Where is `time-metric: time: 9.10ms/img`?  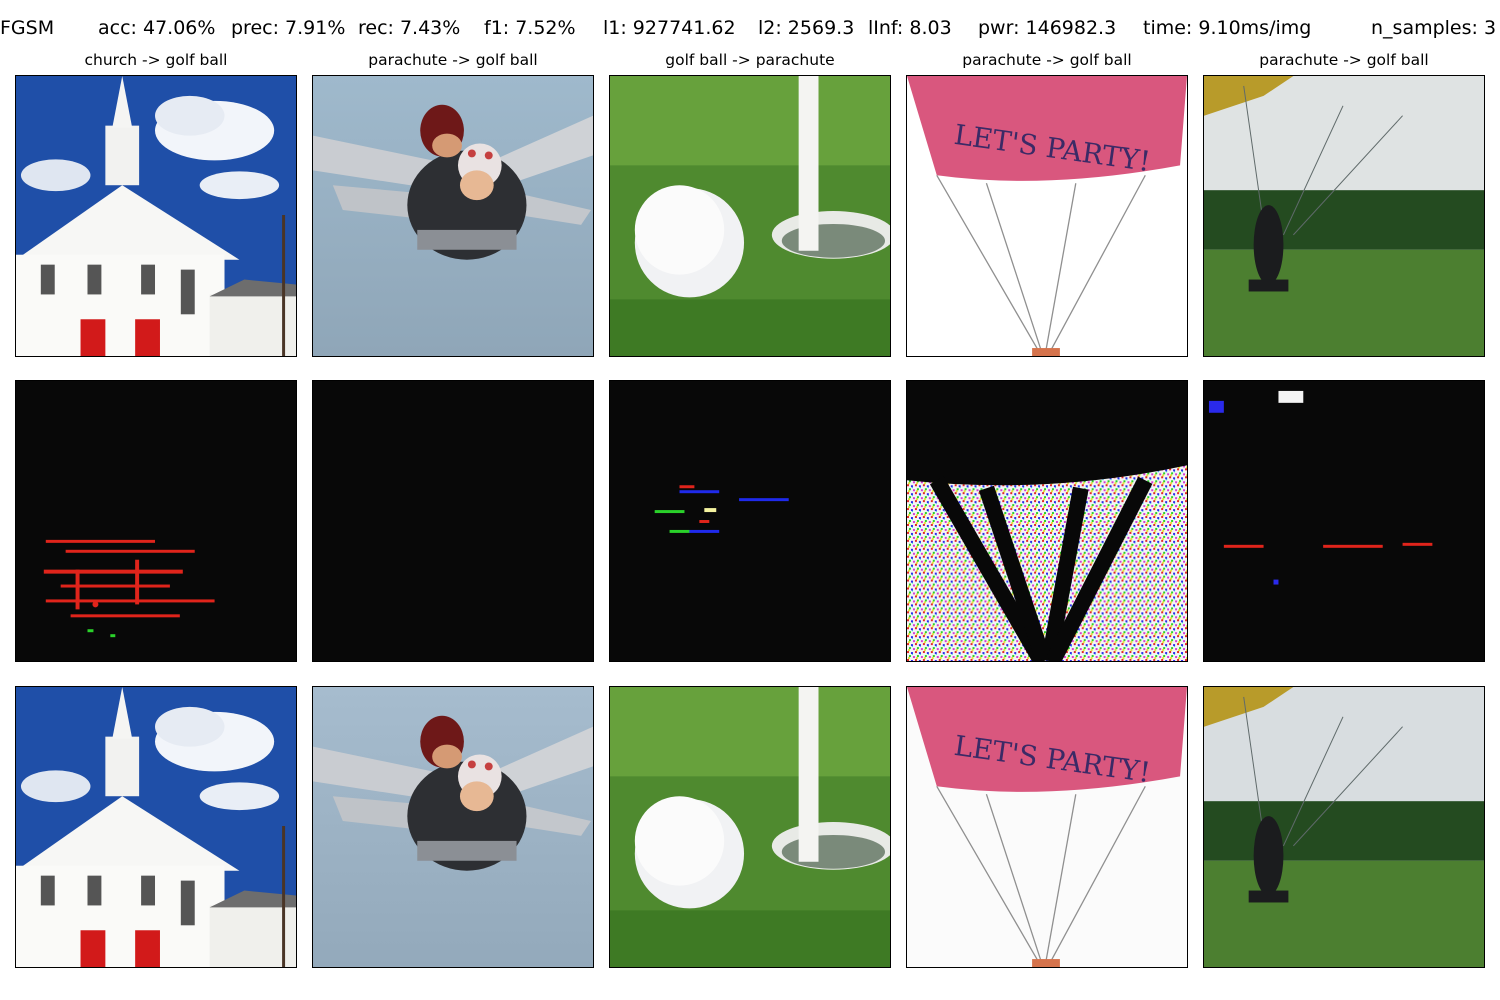
time-metric: time: 9.10ms/img is located at coordinates (1227, 28).